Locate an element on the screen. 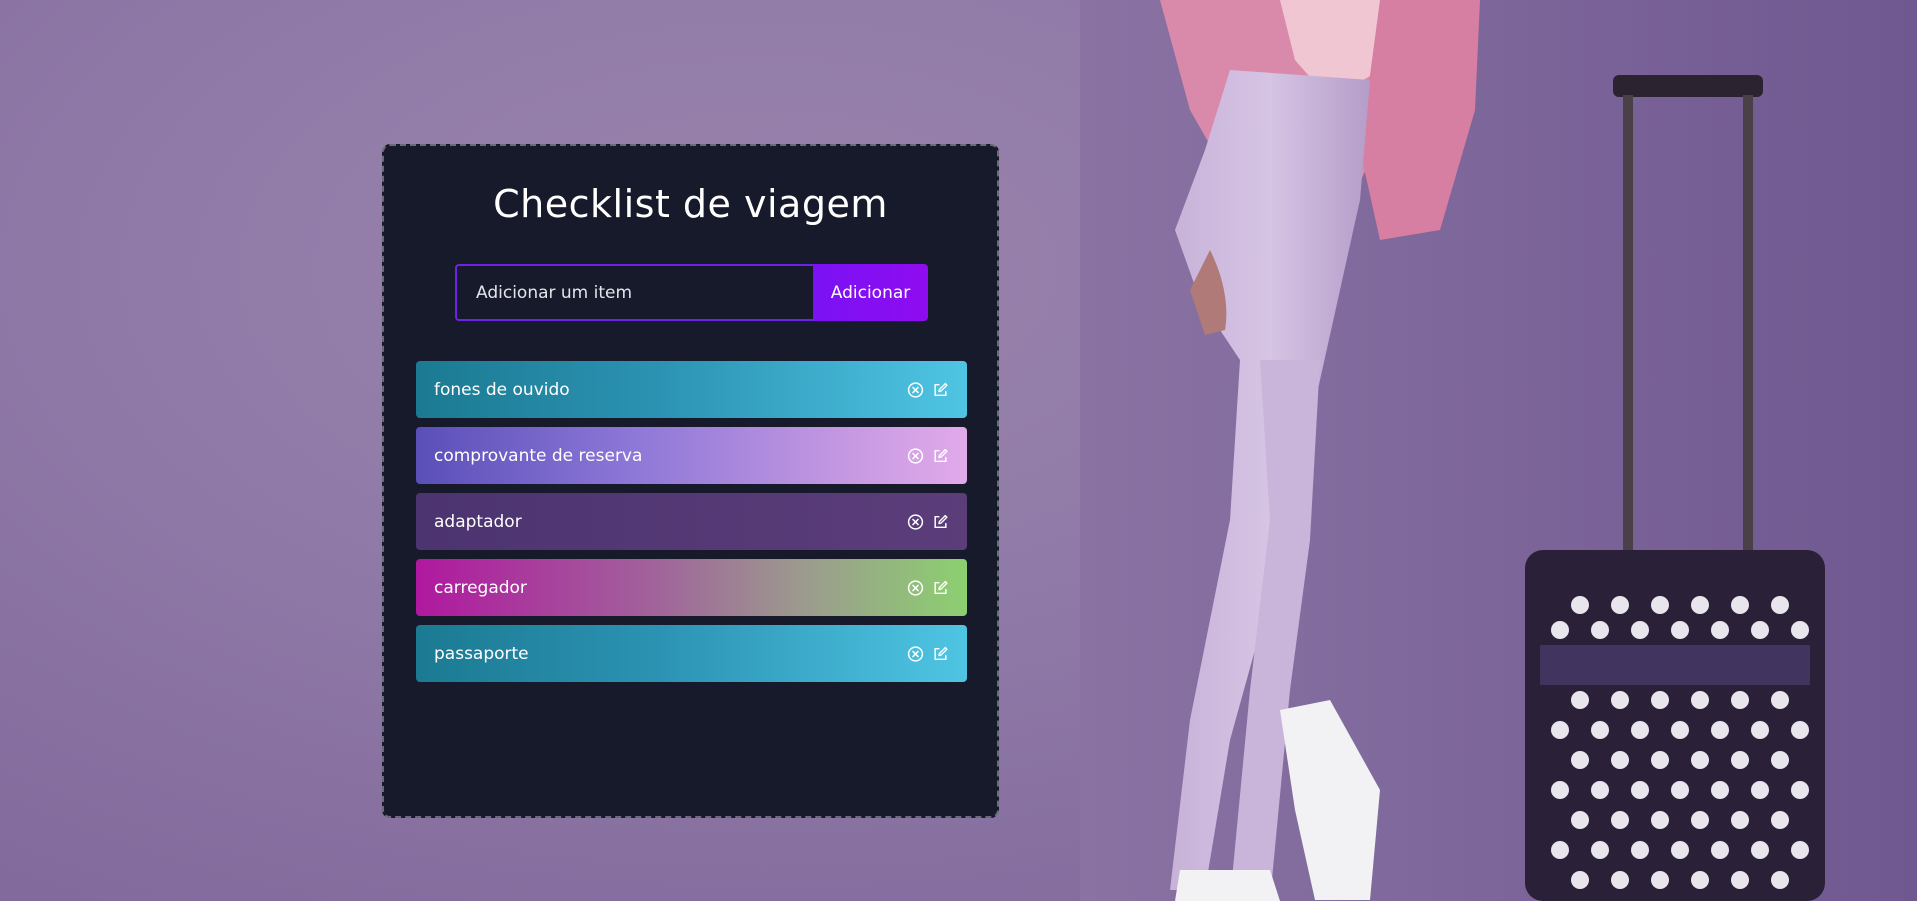  add-item-input is located at coordinates (634, 292).